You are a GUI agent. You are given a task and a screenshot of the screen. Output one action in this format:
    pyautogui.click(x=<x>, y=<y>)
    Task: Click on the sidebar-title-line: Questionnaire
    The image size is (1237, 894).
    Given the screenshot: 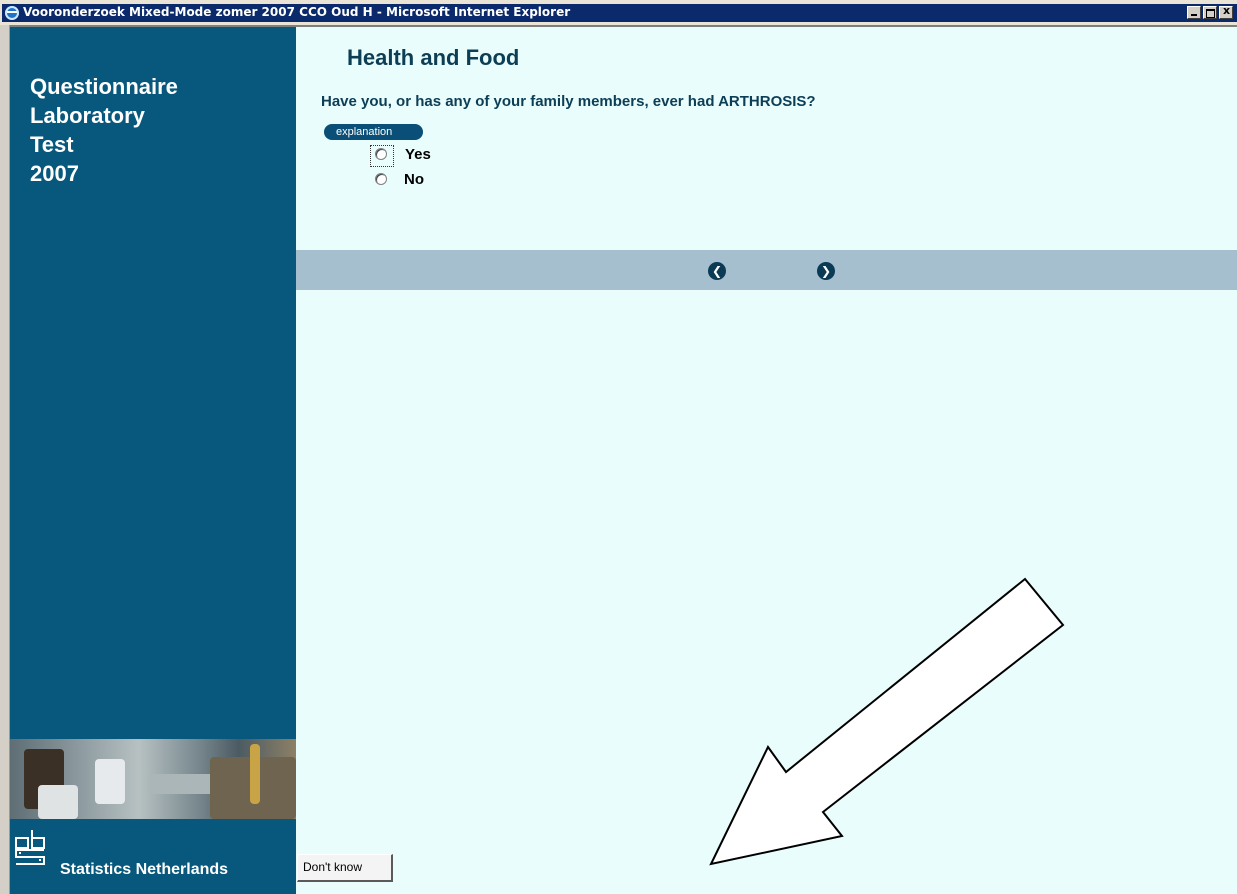 What is the action you would take?
    pyautogui.click(x=104, y=86)
    